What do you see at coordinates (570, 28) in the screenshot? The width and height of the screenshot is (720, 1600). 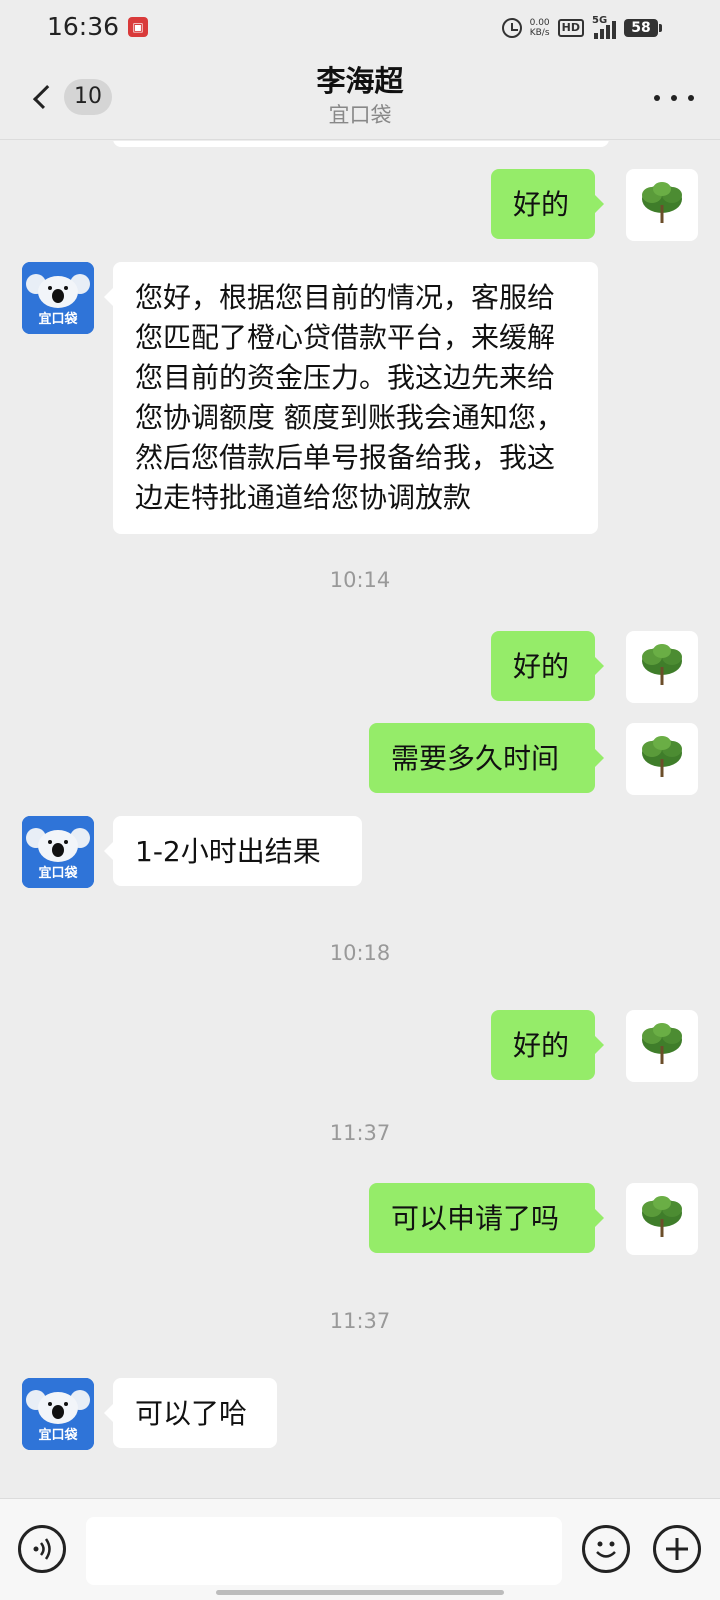 I see `hd-badge: HD` at bounding box center [570, 28].